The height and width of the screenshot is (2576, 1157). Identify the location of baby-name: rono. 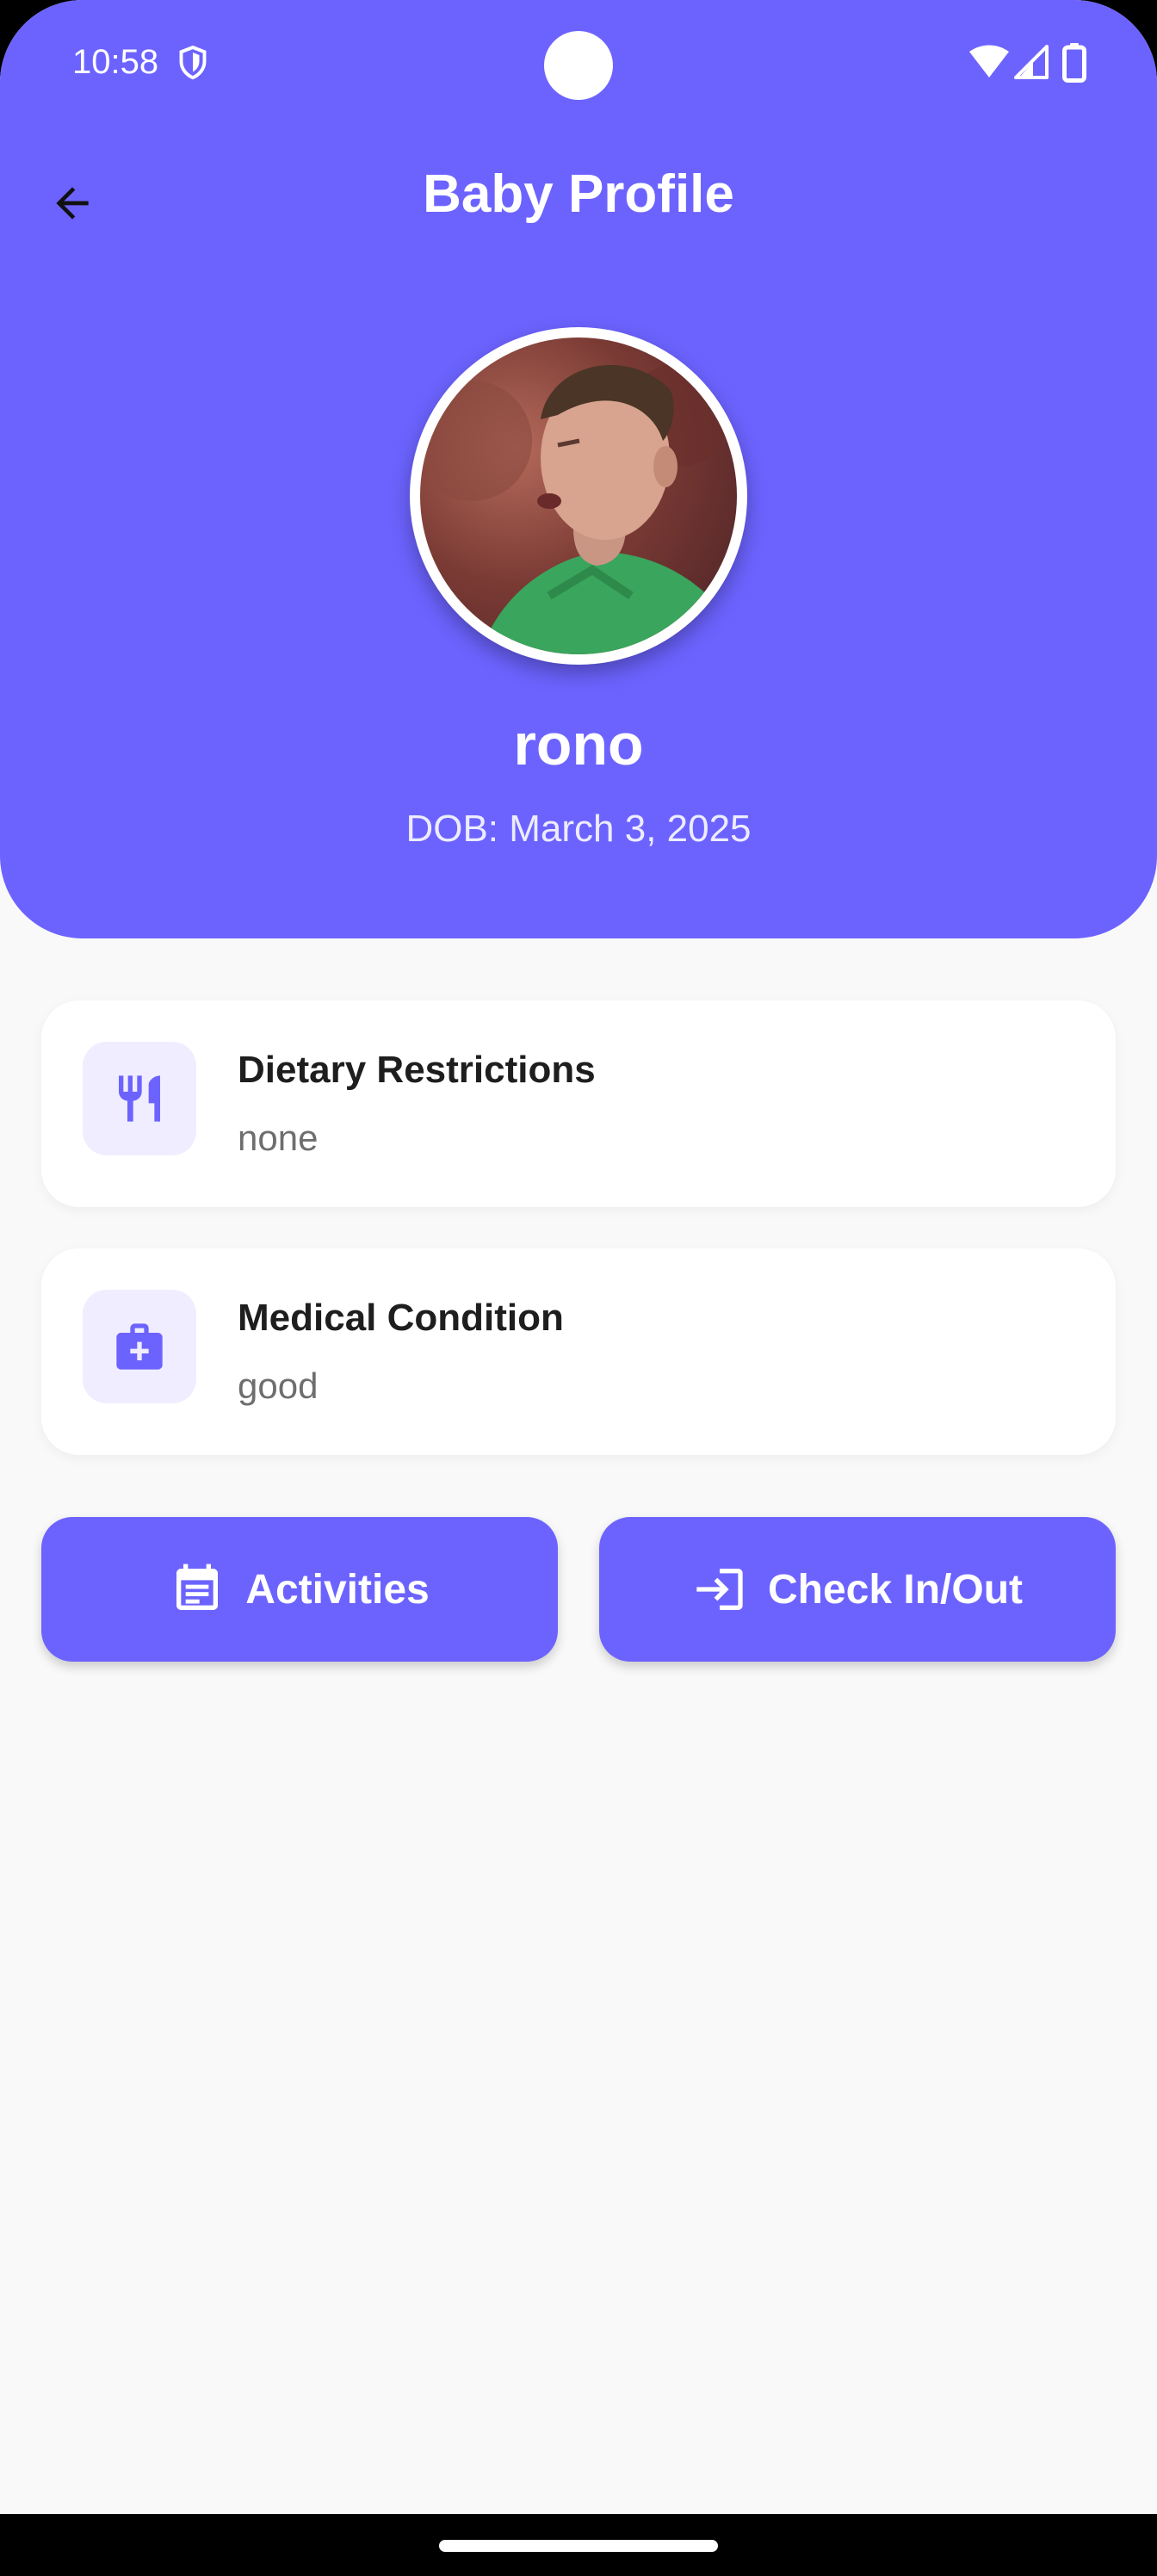
(579, 745).